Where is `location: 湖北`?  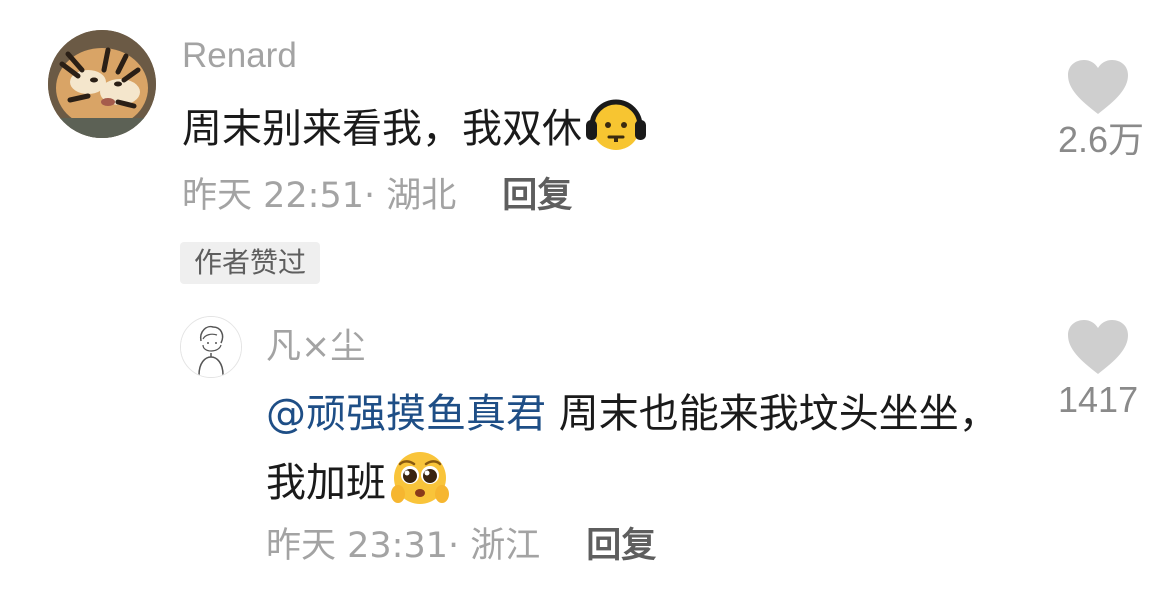 location: 湖北 is located at coordinates (421, 196).